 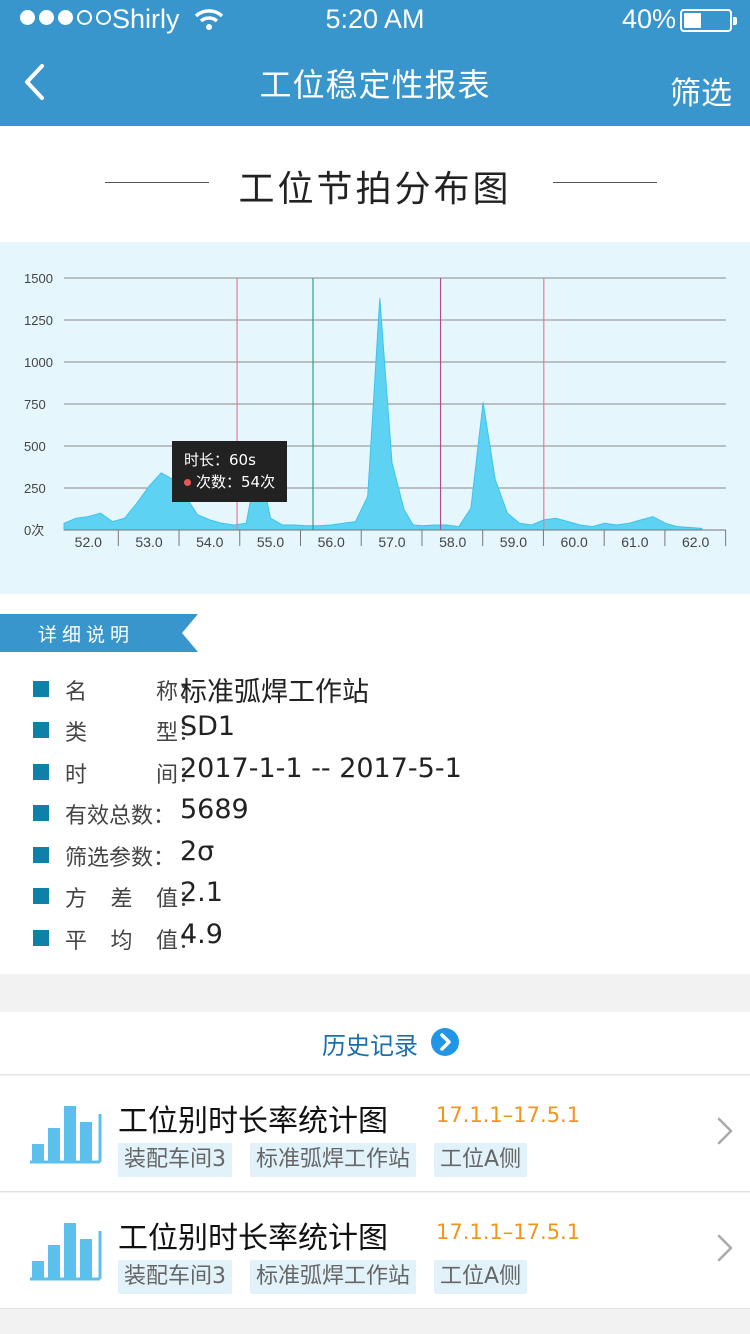 What do you see at coordinates (383, 414) in the screenshot?
I see `area-series` at bounding box center [383, 414].